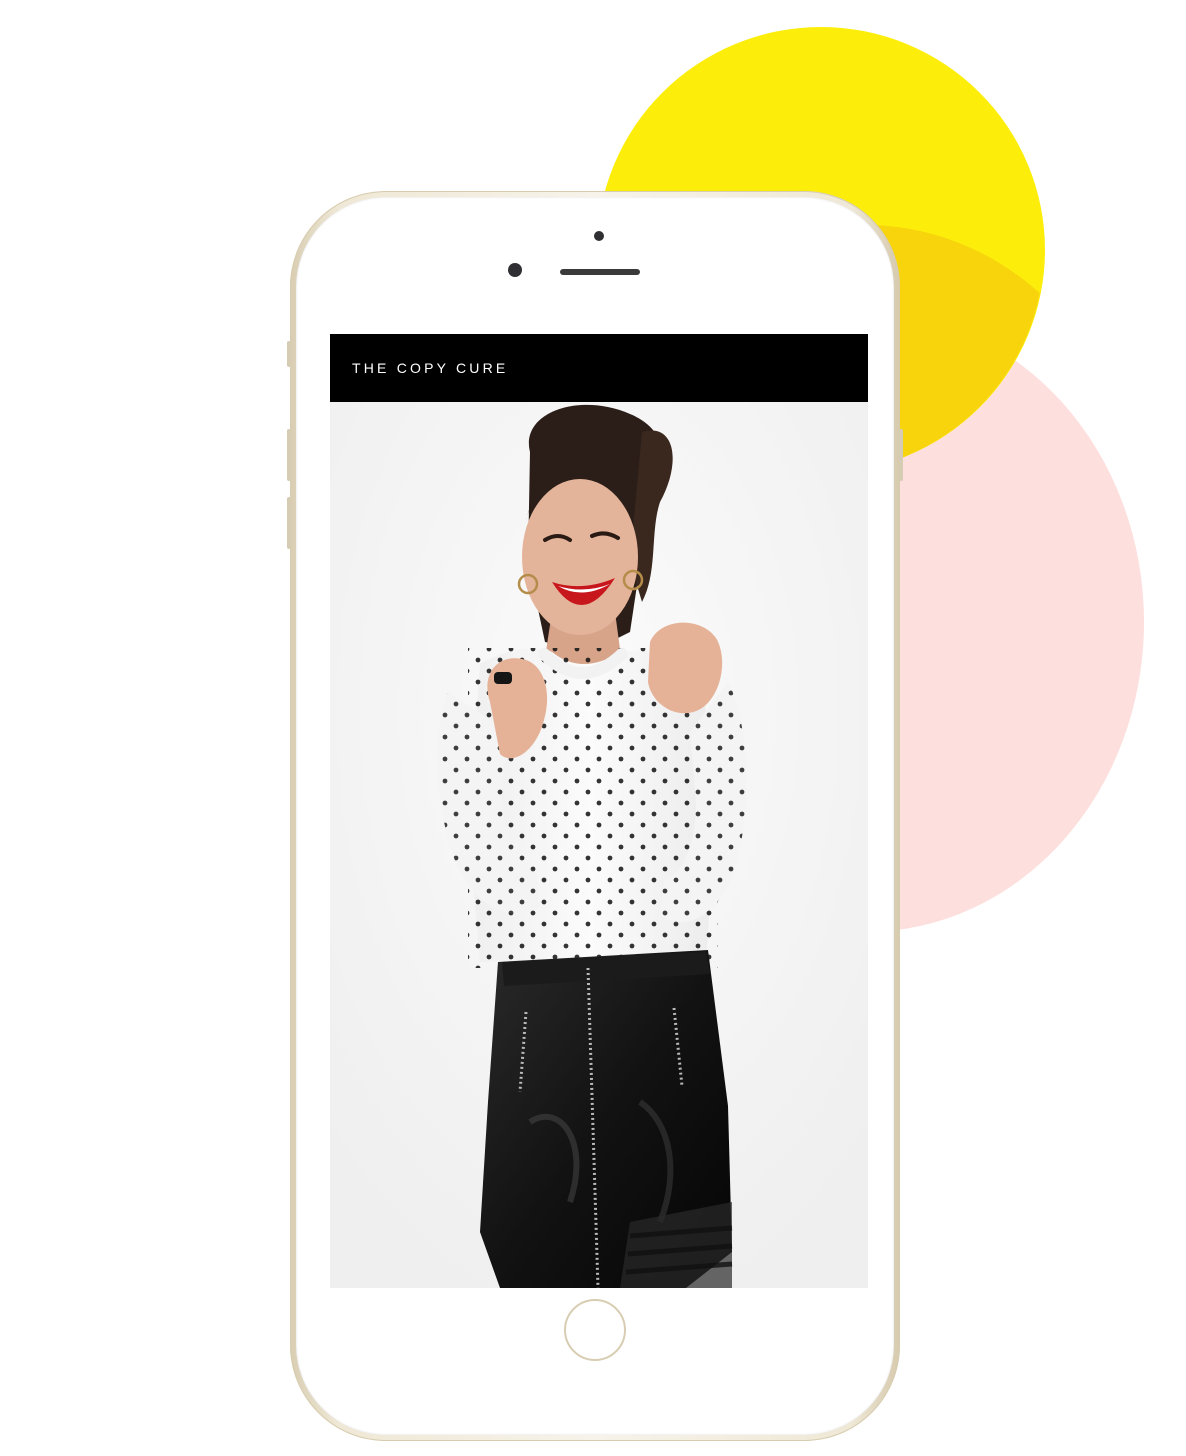  I want to click on power-button, so click(901, 455).